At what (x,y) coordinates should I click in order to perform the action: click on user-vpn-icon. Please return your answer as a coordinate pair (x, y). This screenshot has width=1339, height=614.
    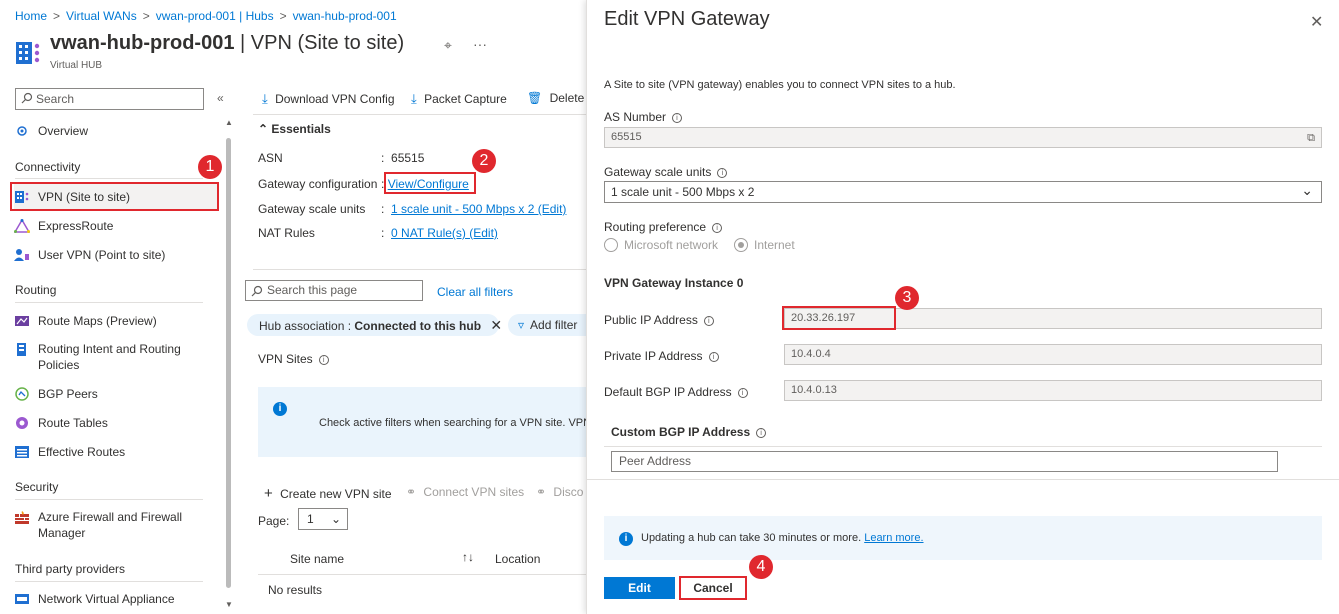
    Looking at the image, I should click on (21, 255).